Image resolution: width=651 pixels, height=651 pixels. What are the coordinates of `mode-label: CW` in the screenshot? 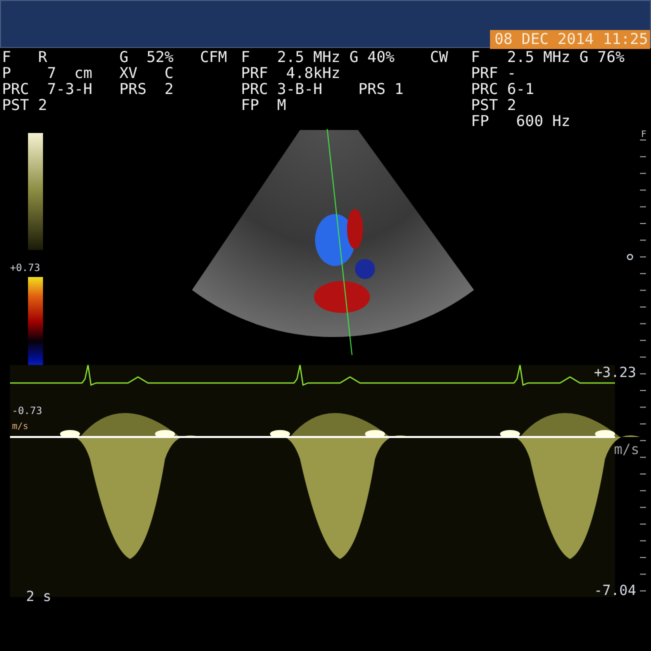 It's located at (440, 58).